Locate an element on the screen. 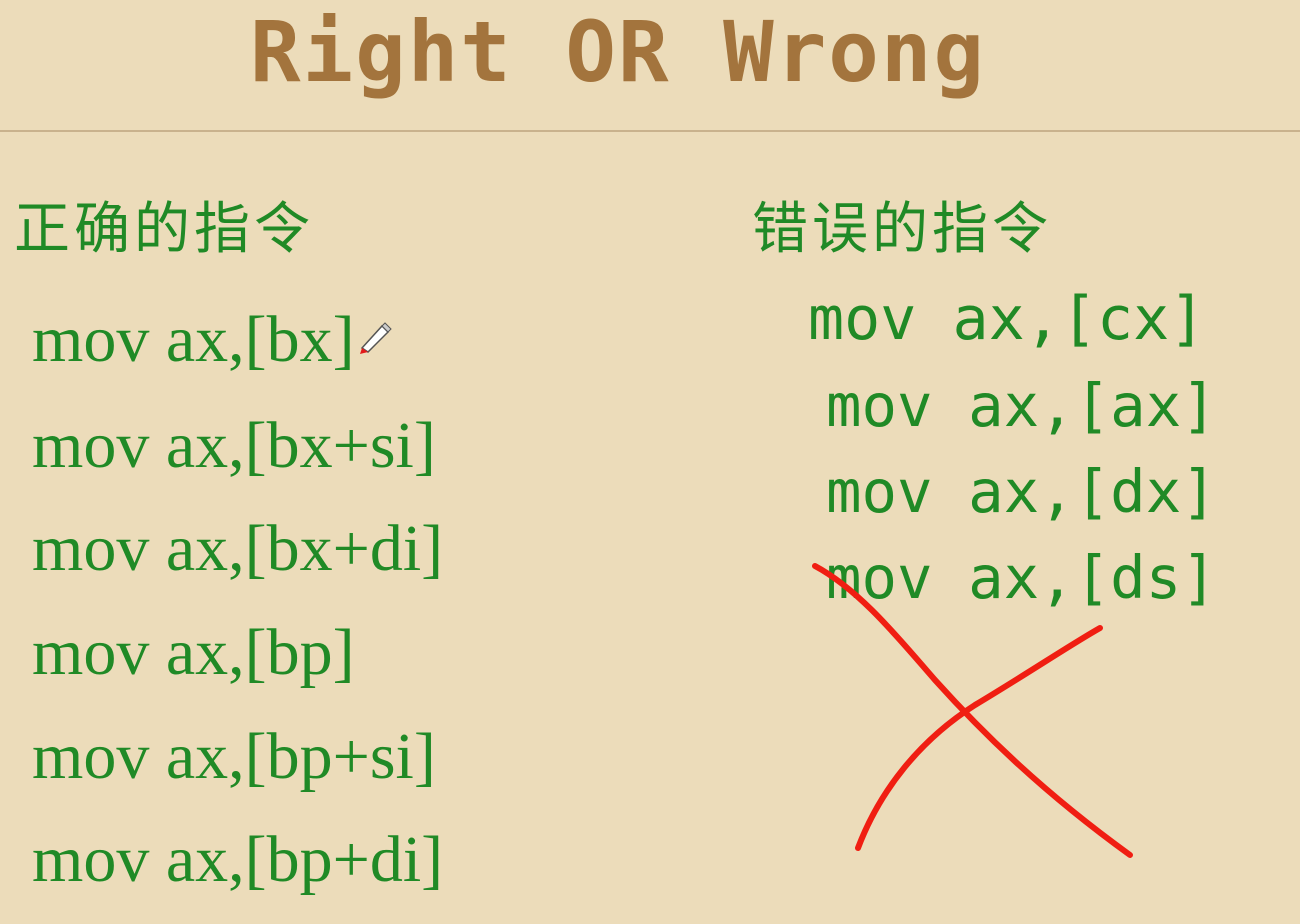 Image resolution: width=1300 pixels, height=924 pixels. correct-instruction-2: mov ax,[bx+si] is located at coordinates (234, 445).